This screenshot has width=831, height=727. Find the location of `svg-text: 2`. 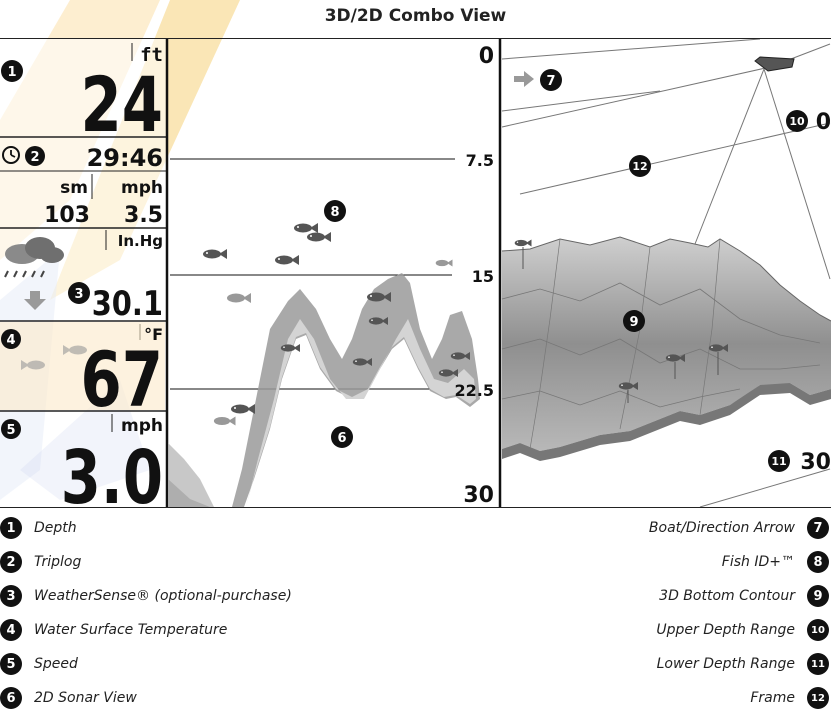

svg-text: 2 is located at coordinates (34, 157).